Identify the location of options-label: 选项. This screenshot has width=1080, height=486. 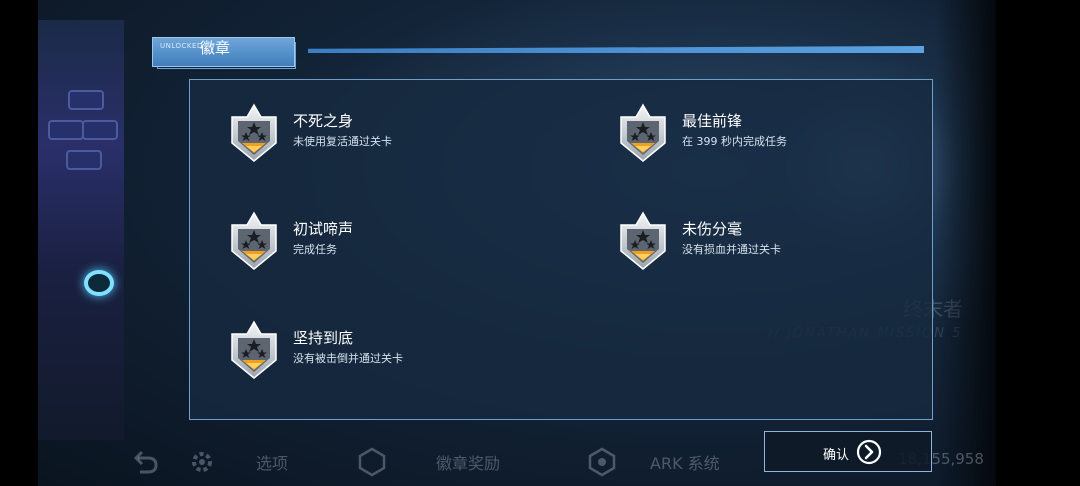
(272, 462).